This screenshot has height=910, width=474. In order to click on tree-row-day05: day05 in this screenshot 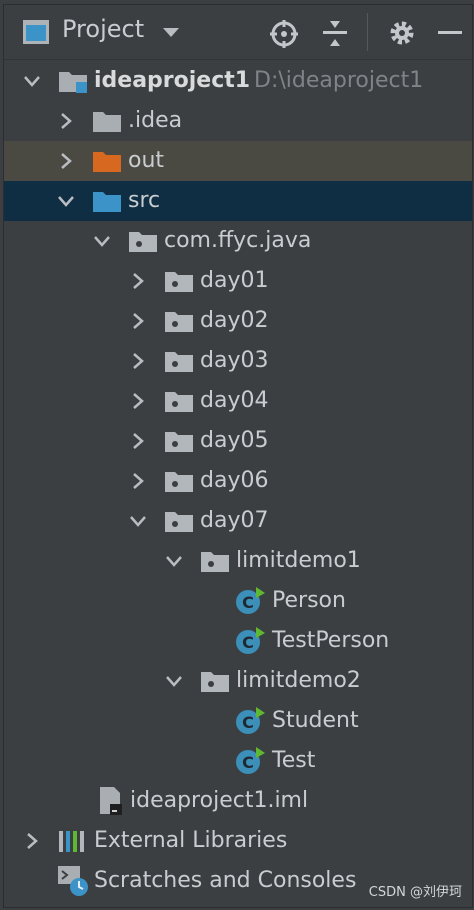, I will do `click(238, 441)`.